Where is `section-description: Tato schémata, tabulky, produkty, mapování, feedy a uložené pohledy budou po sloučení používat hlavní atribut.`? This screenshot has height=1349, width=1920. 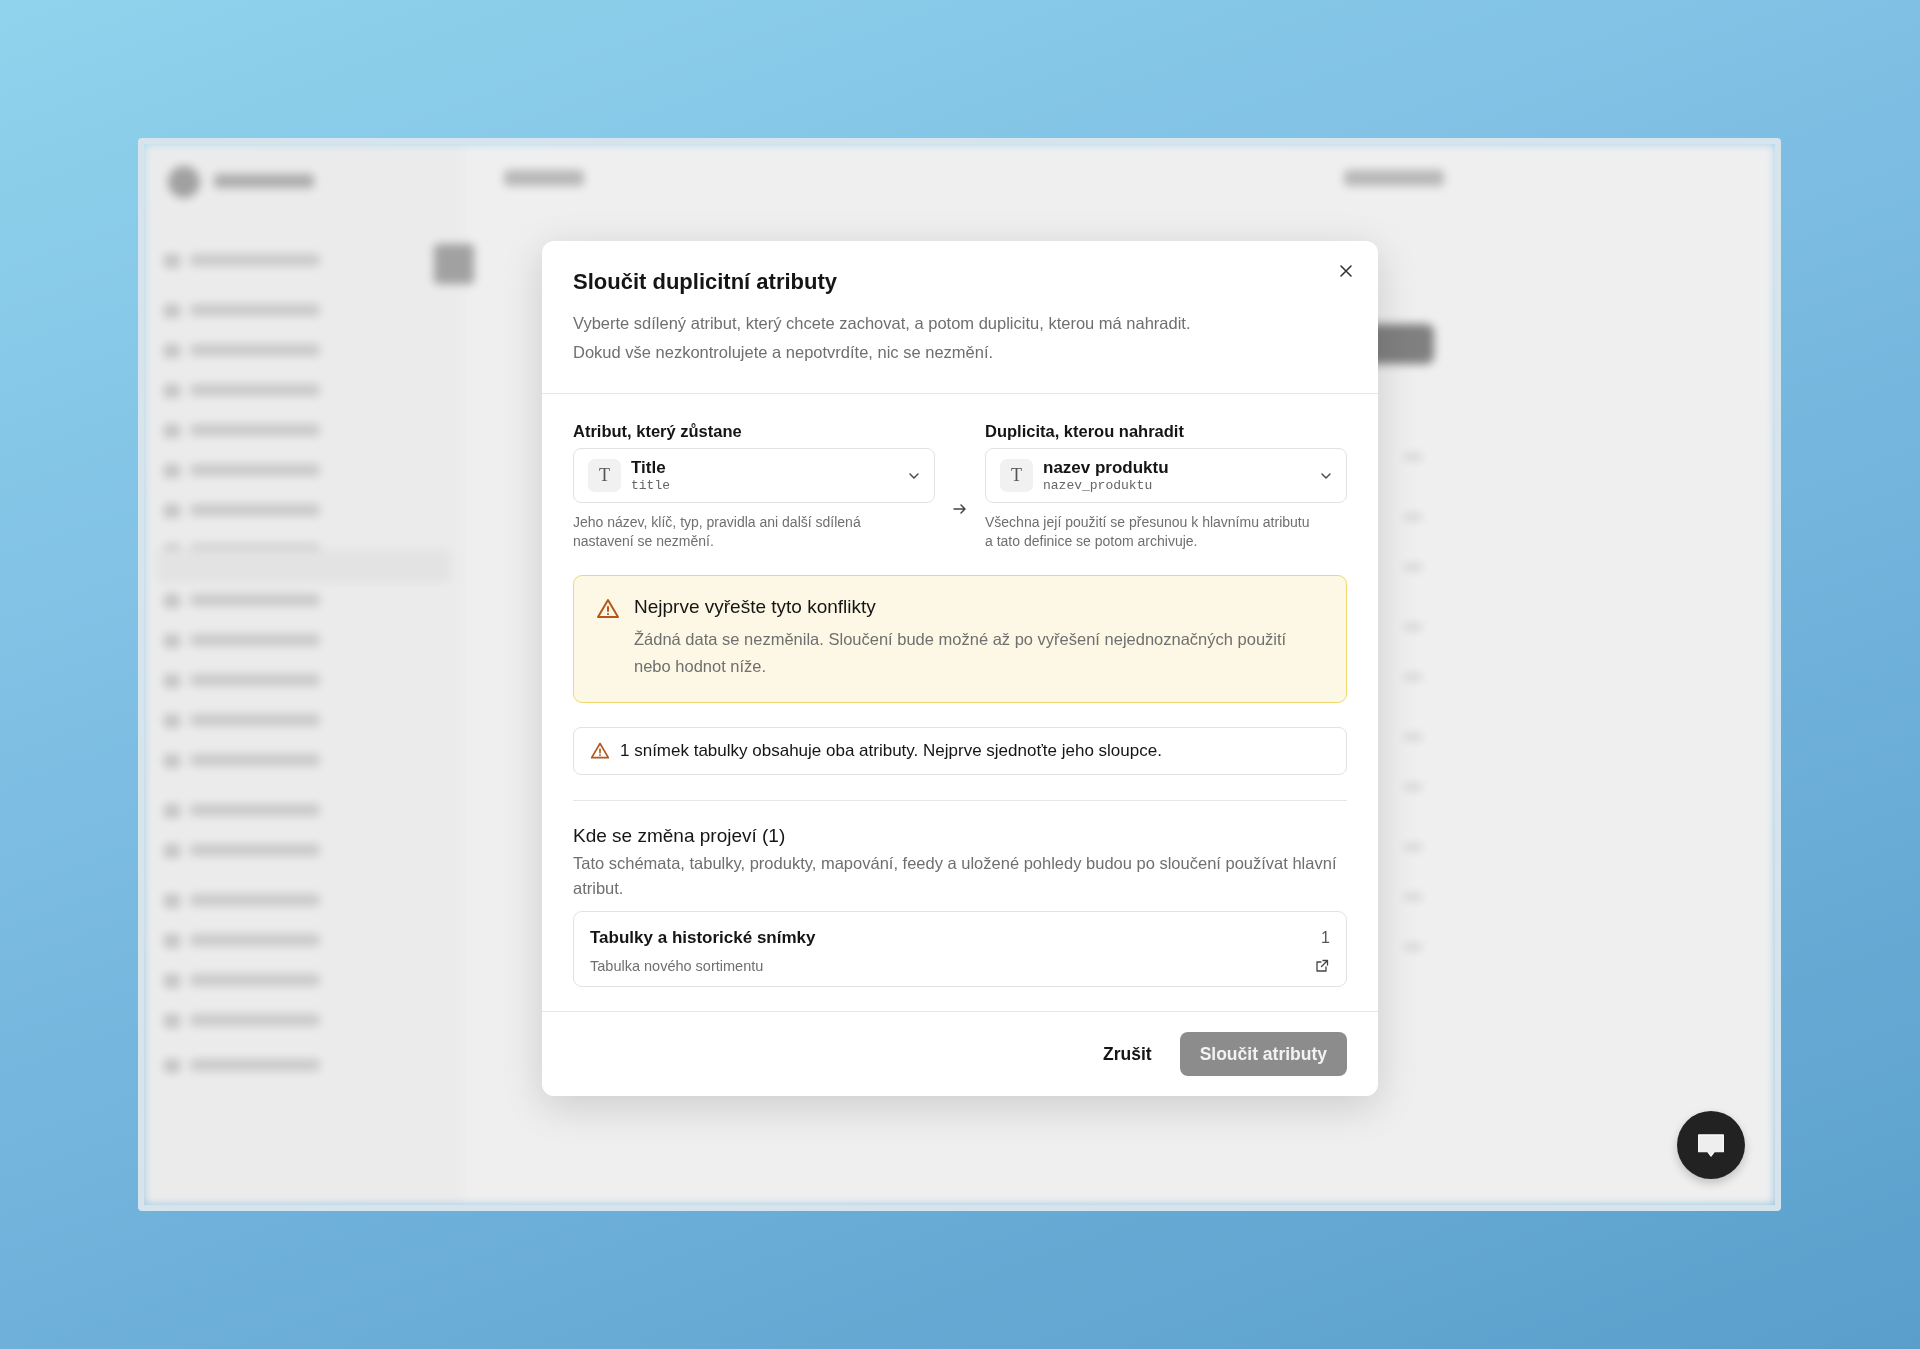
section-description: Tato schémata, tabulky, produkty, mapování, feedy a uložené pohledy budou po sloučení používat hlavní atribut. is located at coordinates (955, 876).